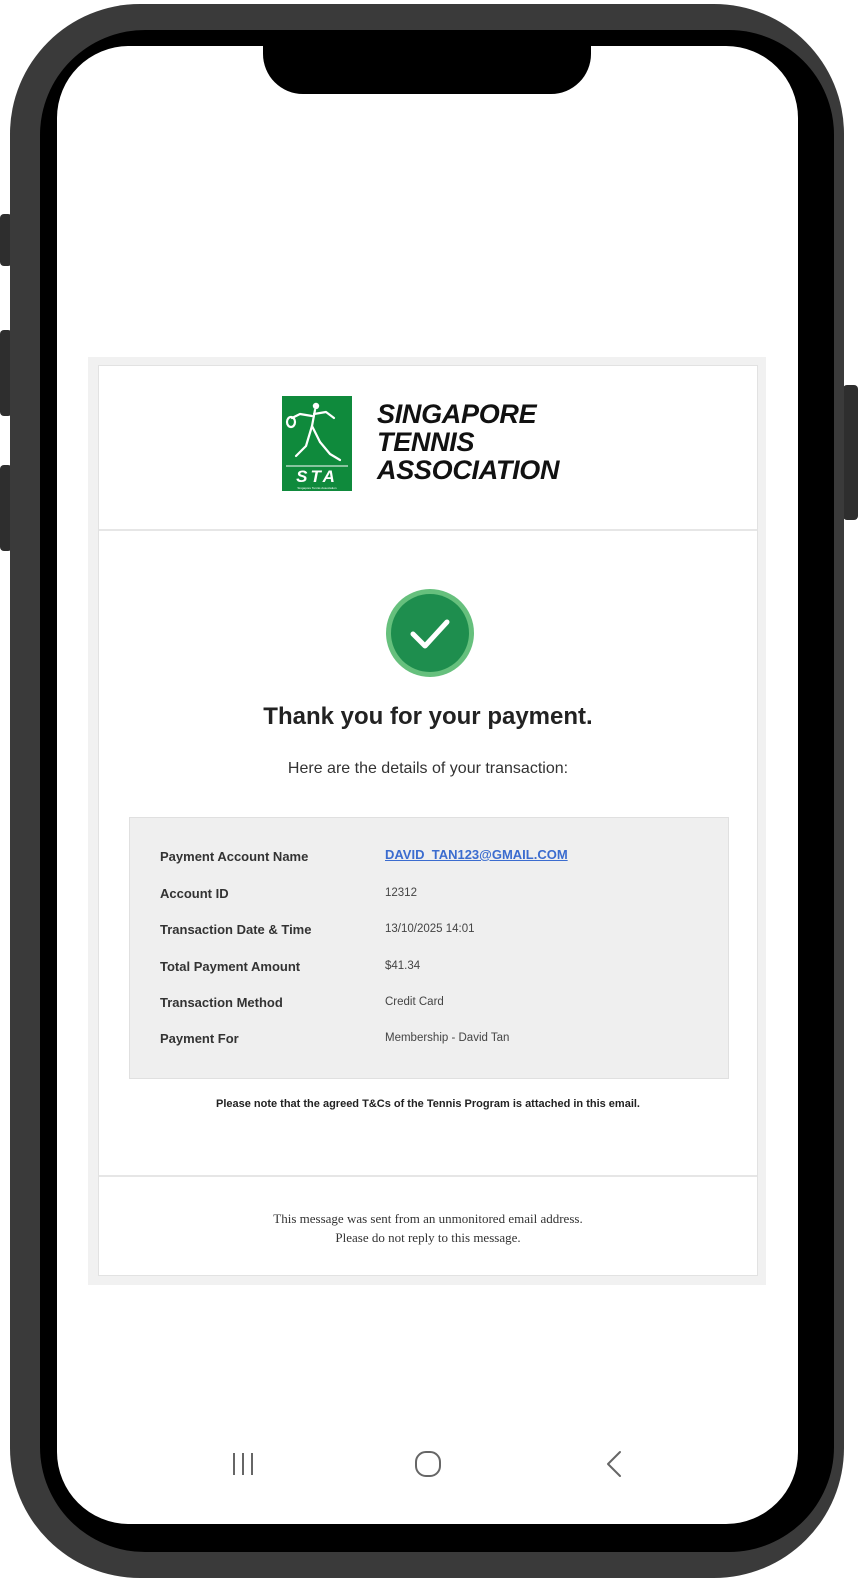  What do you see at coordinates (440, 896) in the screenshot?
I see `detail-row-account-id: Account ID 12312` at bounding box center [440, 896].